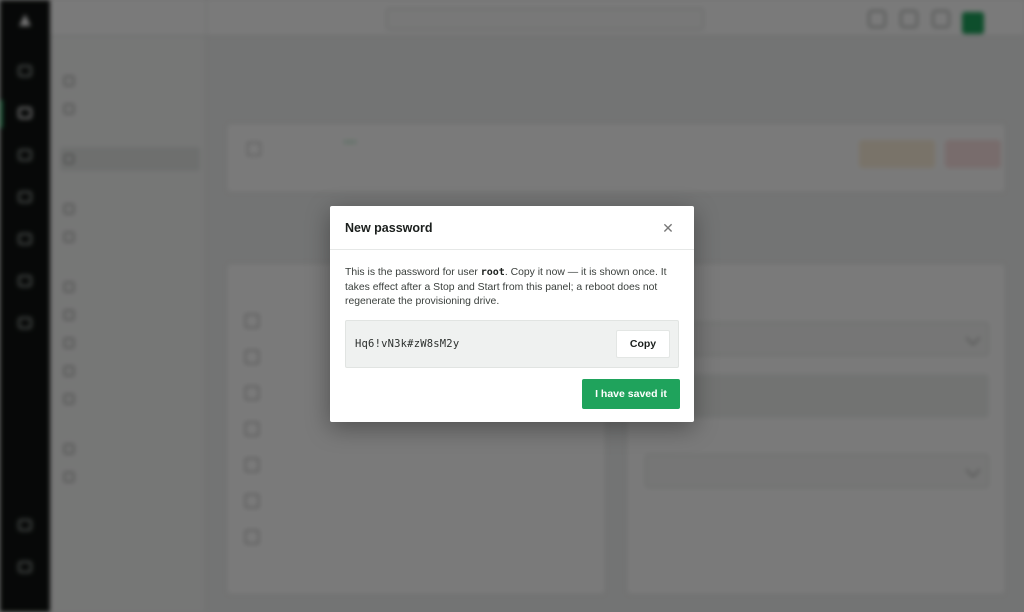 The image size is (1024, 612). What do you see at coordinates (492, 272) in the screenshot?
I see `dialog-user: root` at bounding box center [492, 272].